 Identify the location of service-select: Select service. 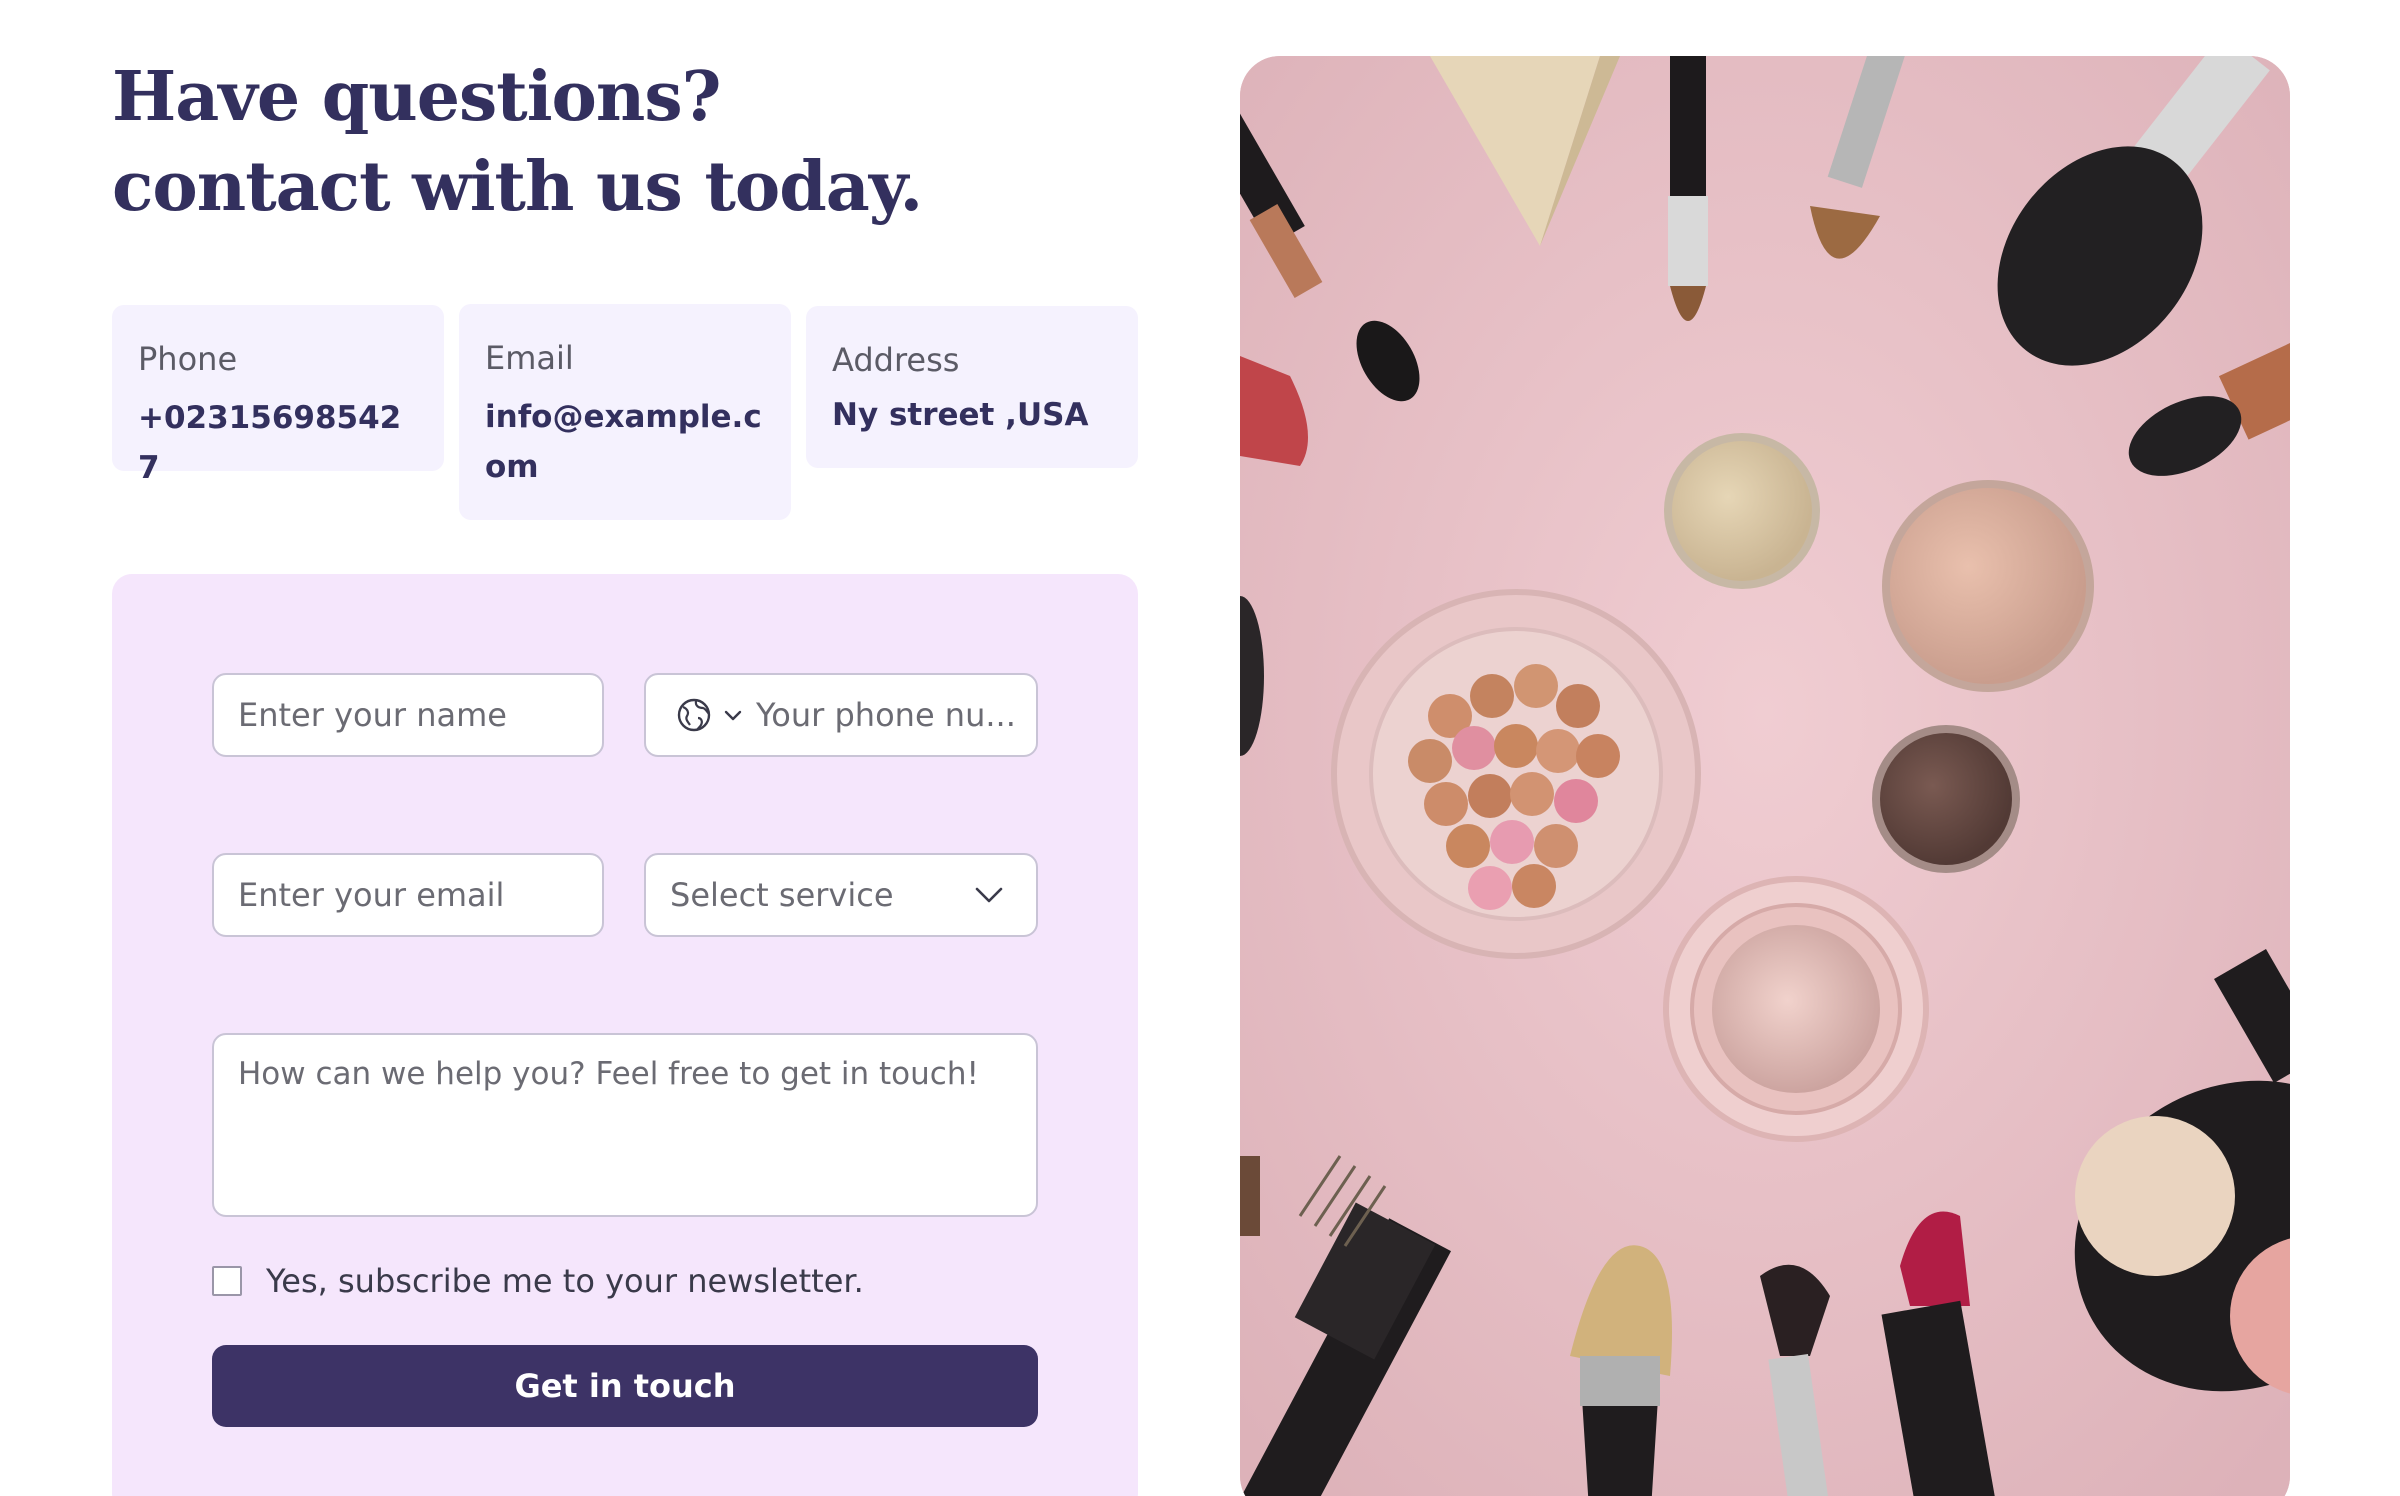
(841, 895).